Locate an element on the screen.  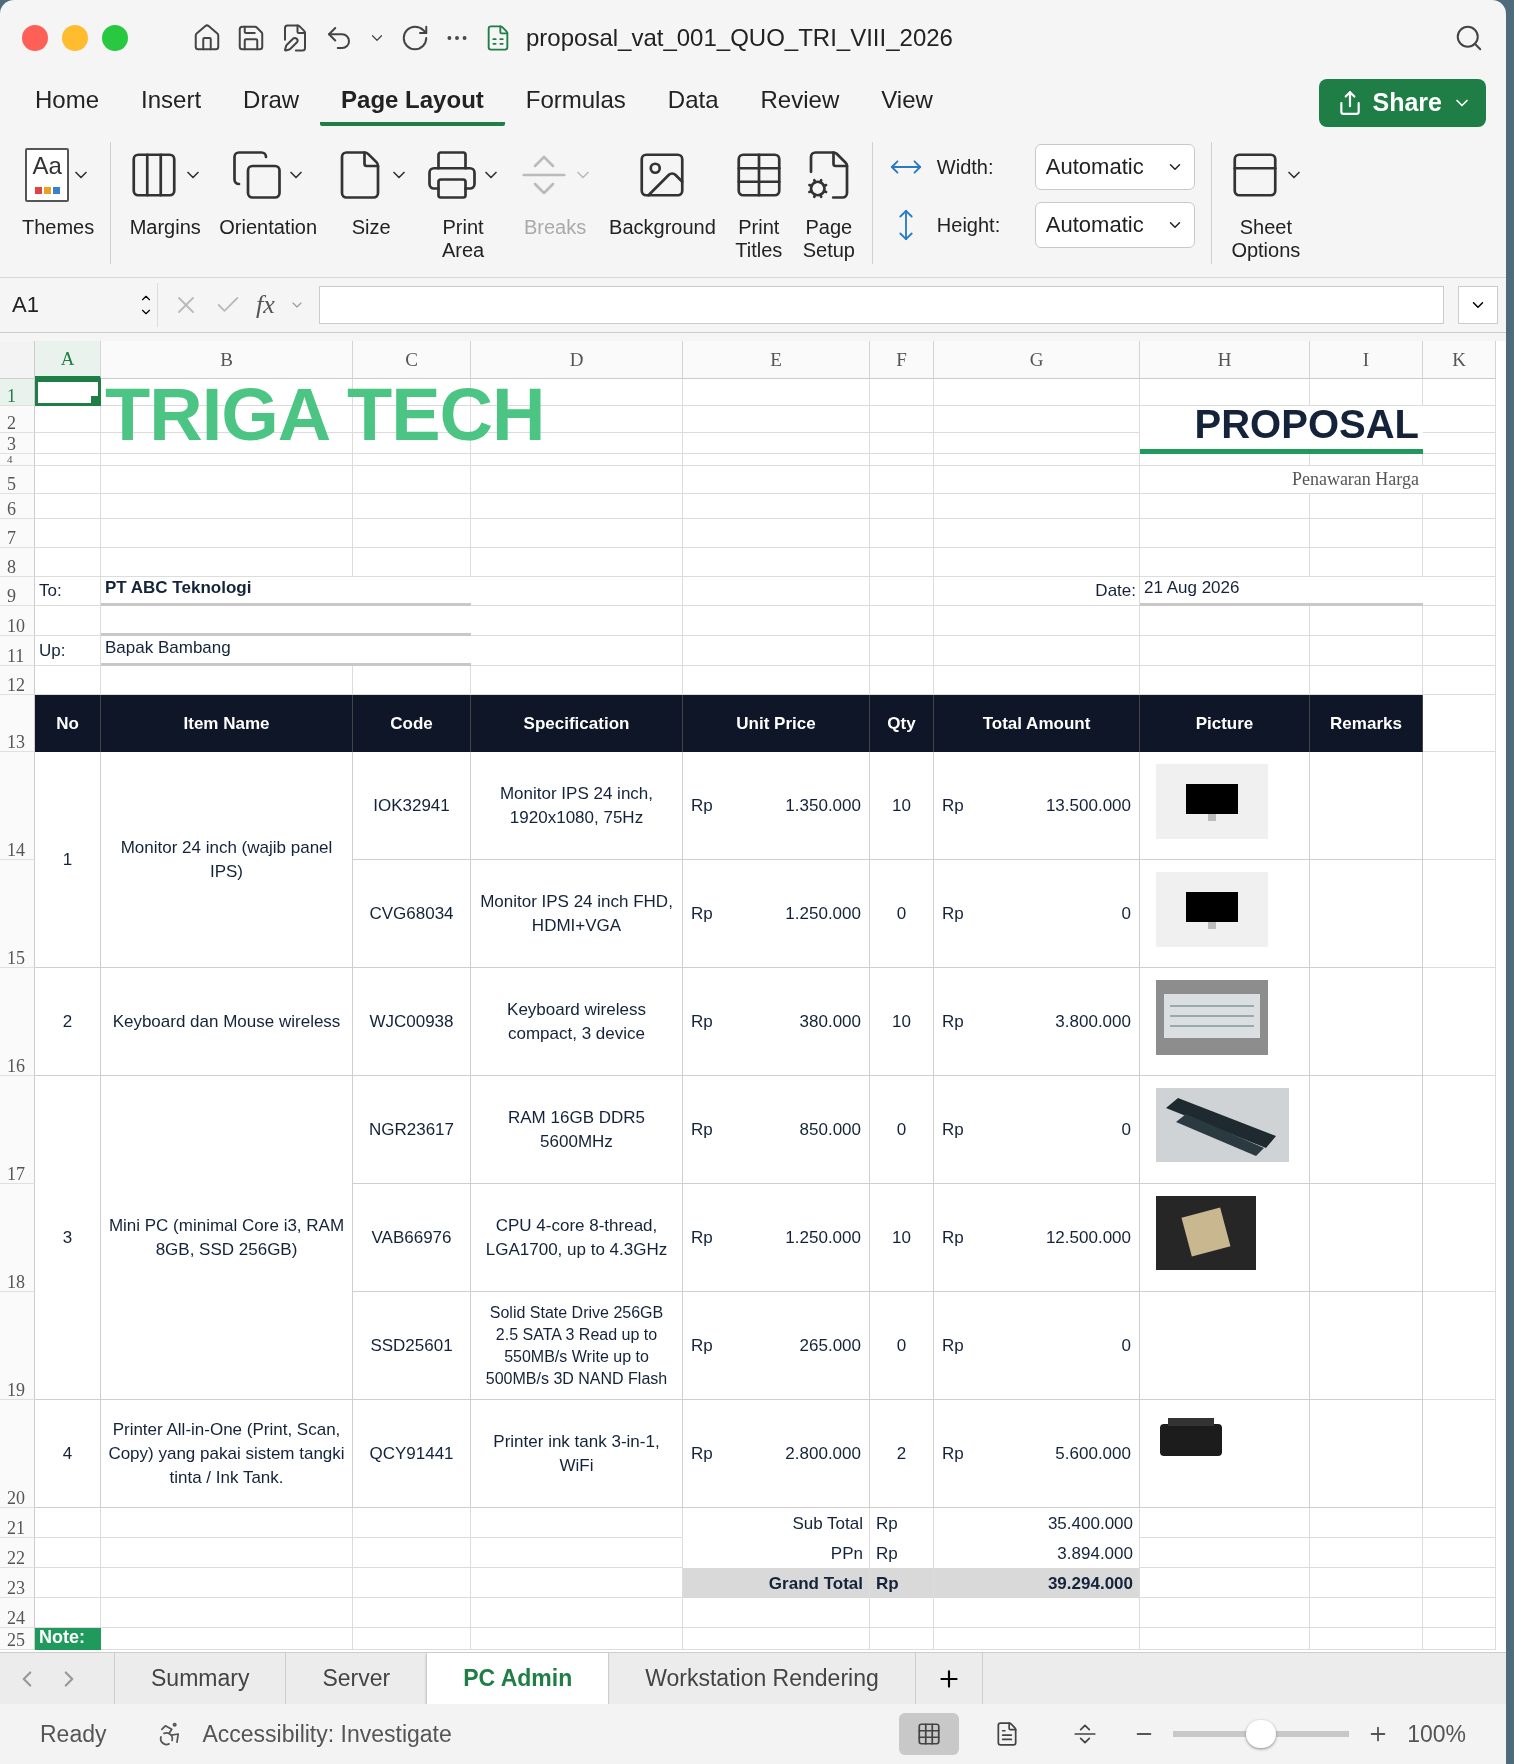
column-header: A is located at coordinates (68, 360).